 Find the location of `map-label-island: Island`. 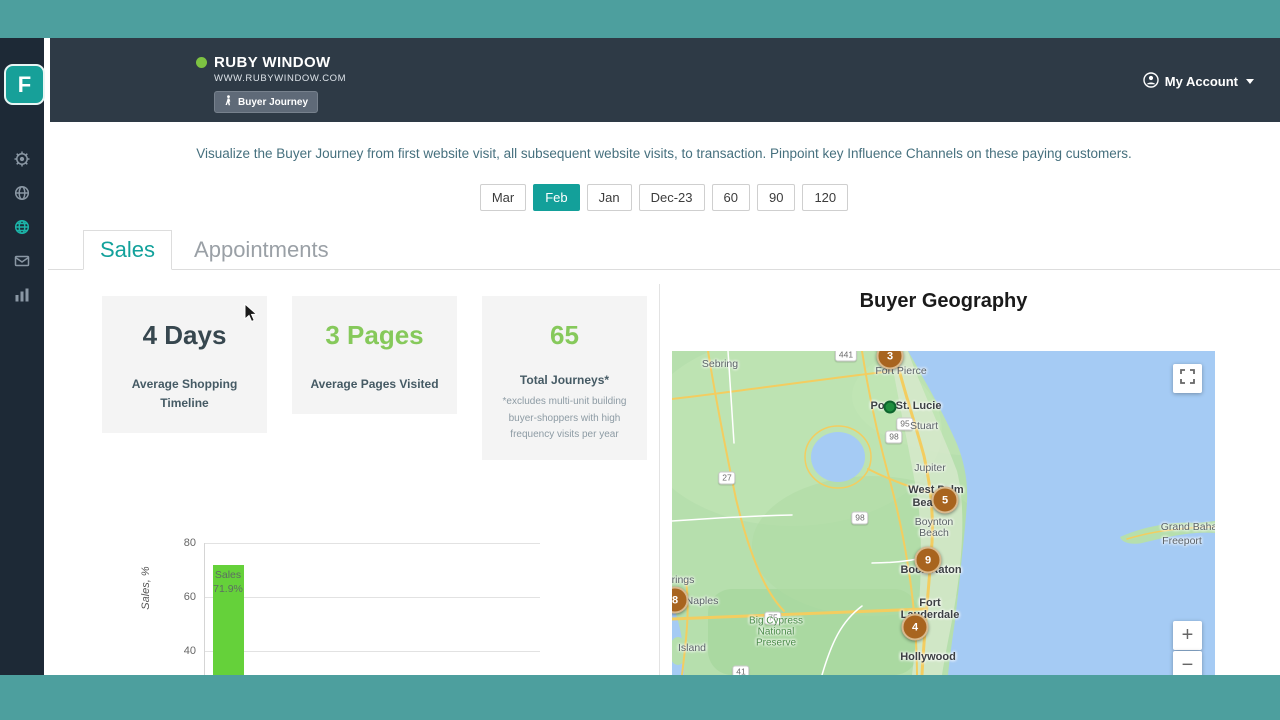

map-label-island: Island is located at coordinates (692, 648).